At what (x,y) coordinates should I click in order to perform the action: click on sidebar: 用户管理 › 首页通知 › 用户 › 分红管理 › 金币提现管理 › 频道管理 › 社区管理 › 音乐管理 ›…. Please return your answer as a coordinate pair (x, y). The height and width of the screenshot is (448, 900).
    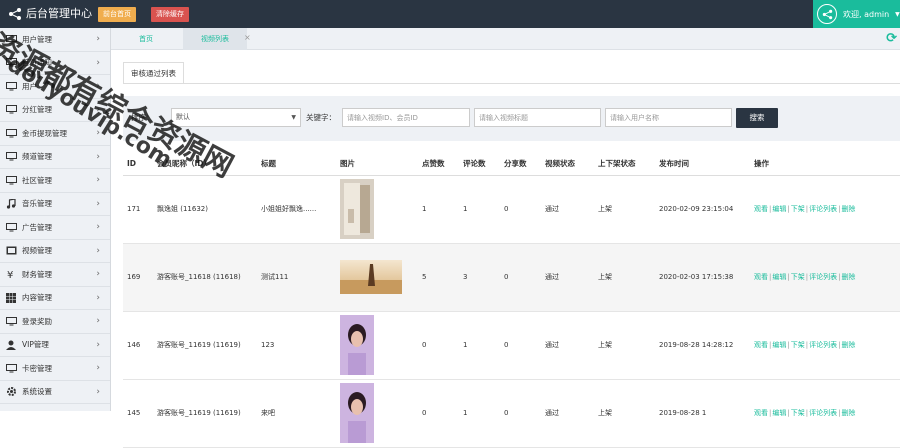
    Looking at the image, I should click on (55, 219).